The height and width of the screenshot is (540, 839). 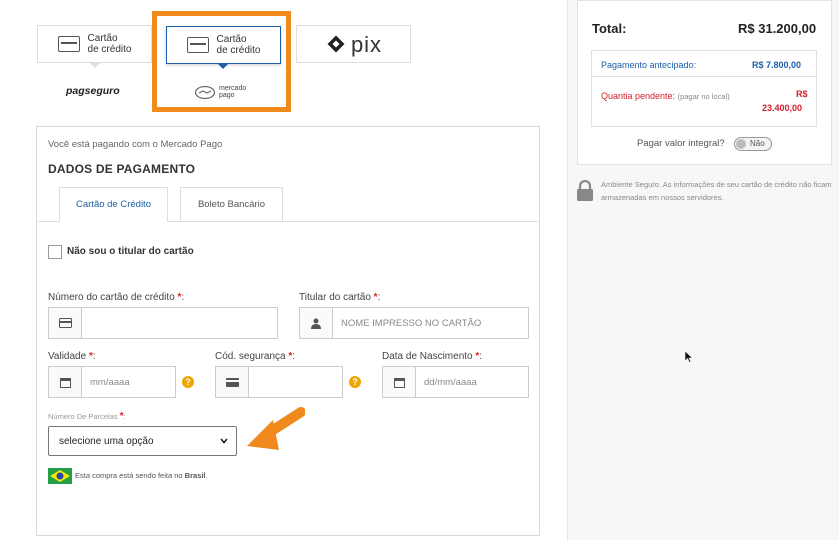 I want to click on pay-full-toggle: Não, so click(x=753, y=144).